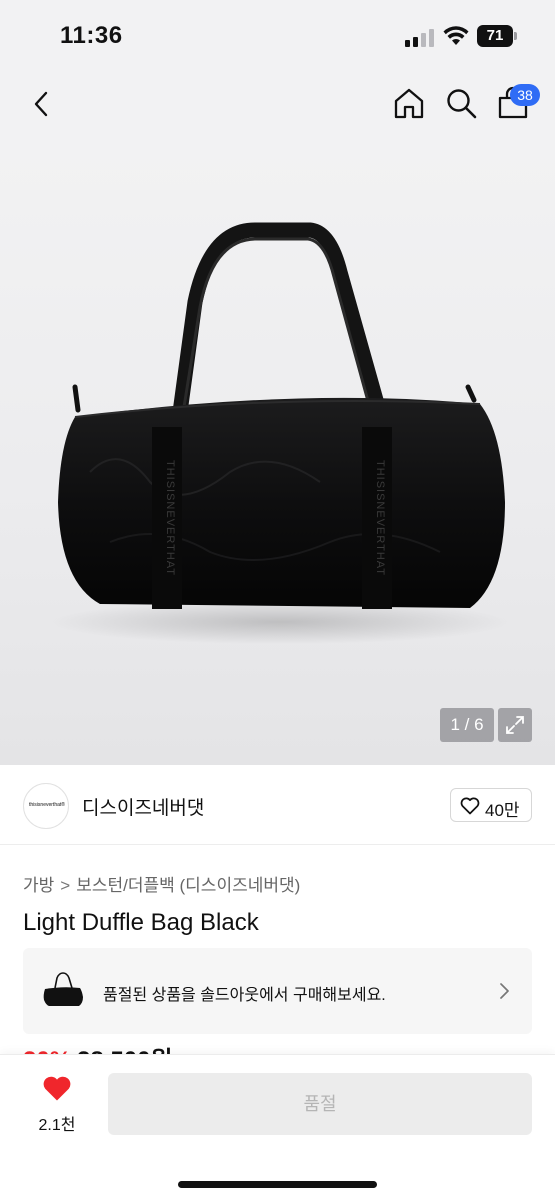  Describe the element at coordinates (525, 95) in the screenshot. I see `cart-count-badge: 38` at that location.